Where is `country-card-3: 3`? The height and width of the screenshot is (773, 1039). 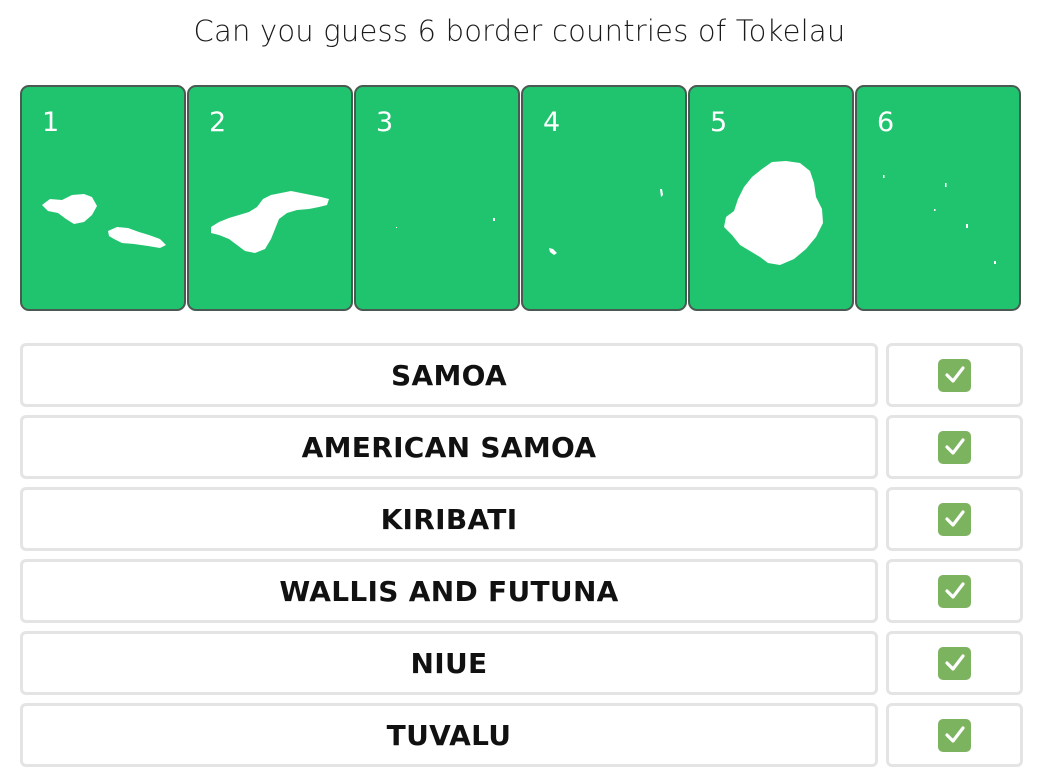
country-card-3: 3 is located at coordinates (437, 198).